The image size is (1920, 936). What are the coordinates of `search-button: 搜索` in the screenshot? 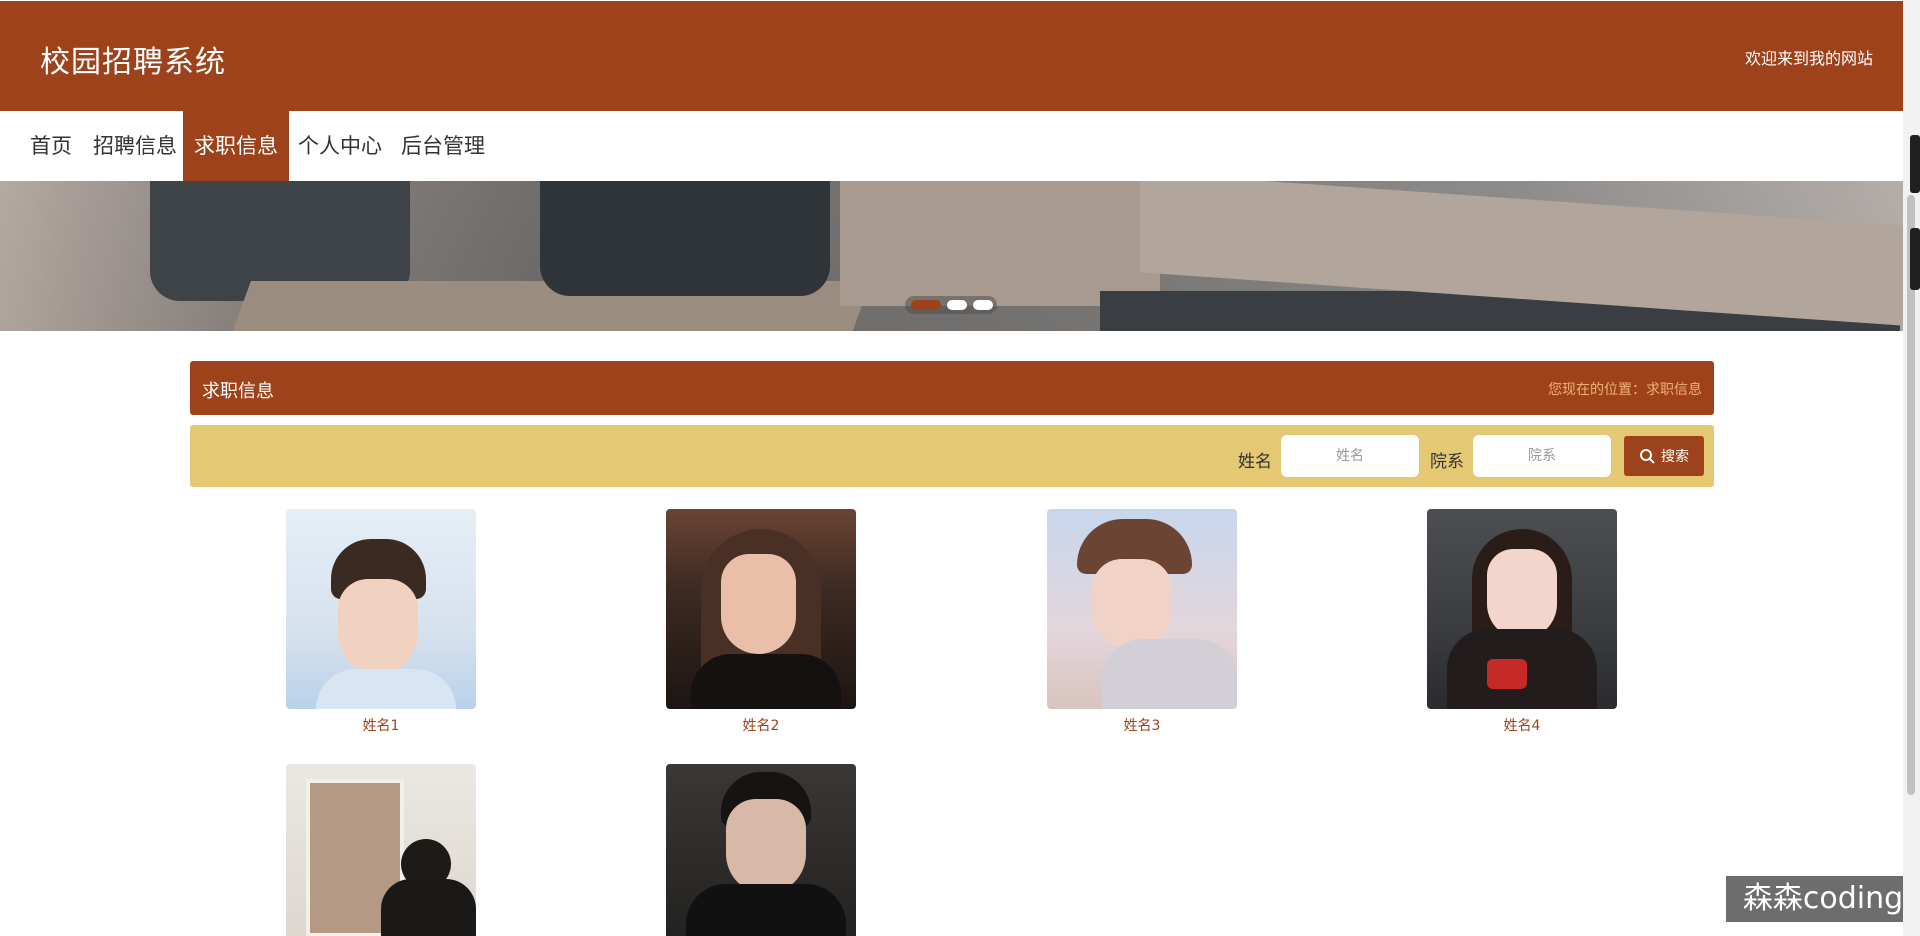 It's located at (1664, 456).